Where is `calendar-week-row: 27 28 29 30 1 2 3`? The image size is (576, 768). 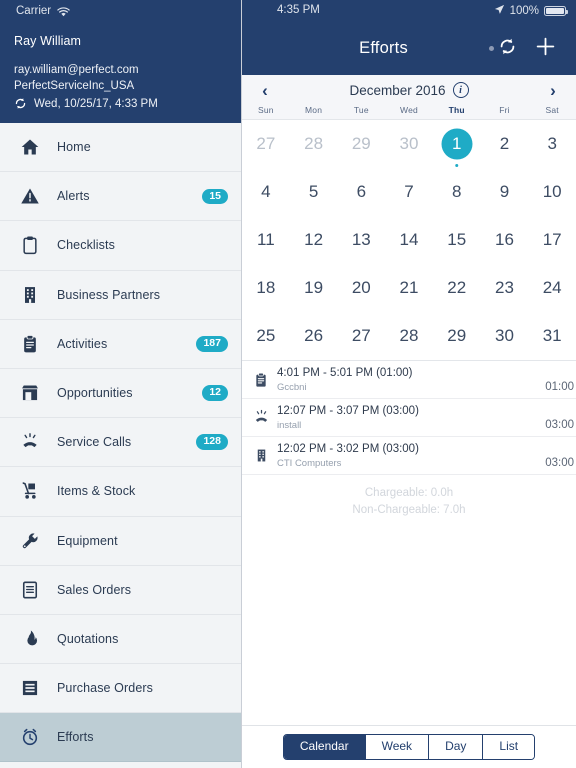
calendar-week-row: 27 28 29 30 1 2 3 is located at coordinates (409, 144).